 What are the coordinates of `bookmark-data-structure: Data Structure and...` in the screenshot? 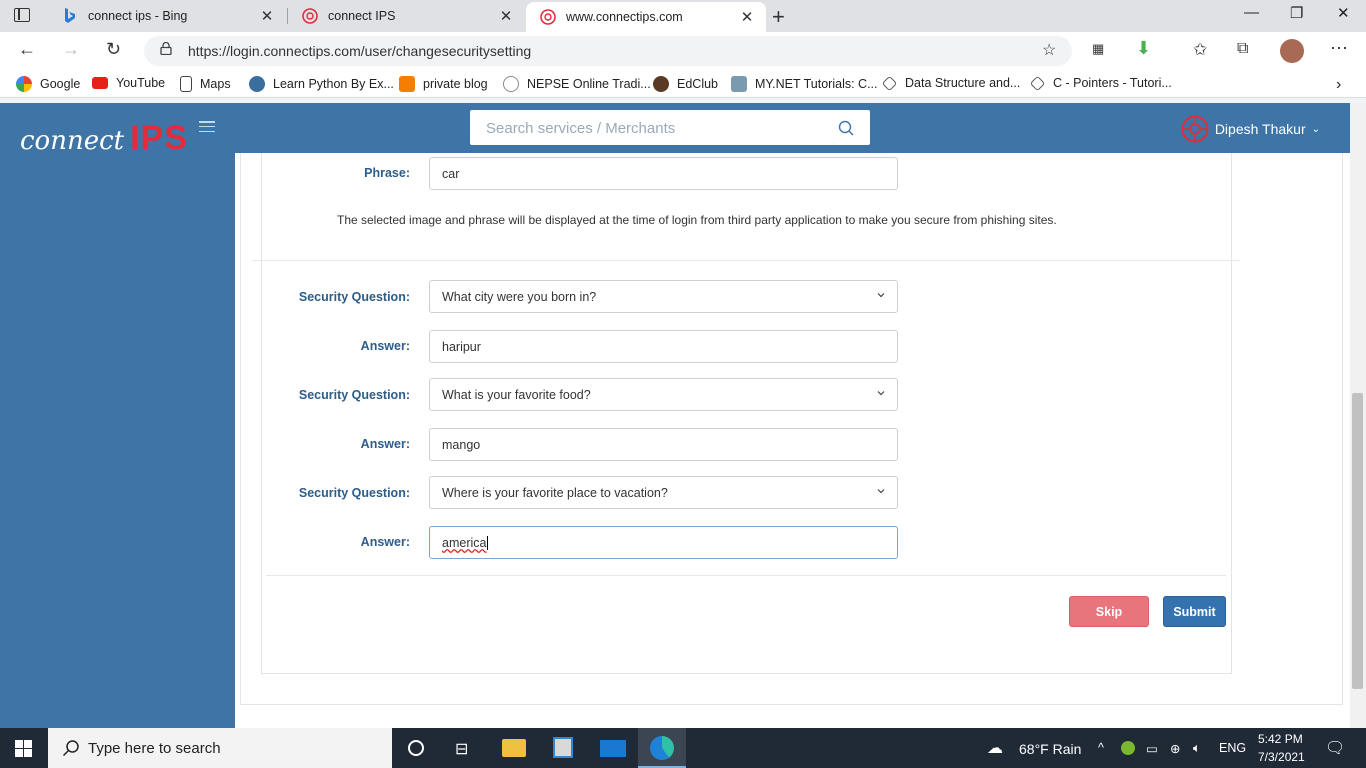 It's located at (951, 83).